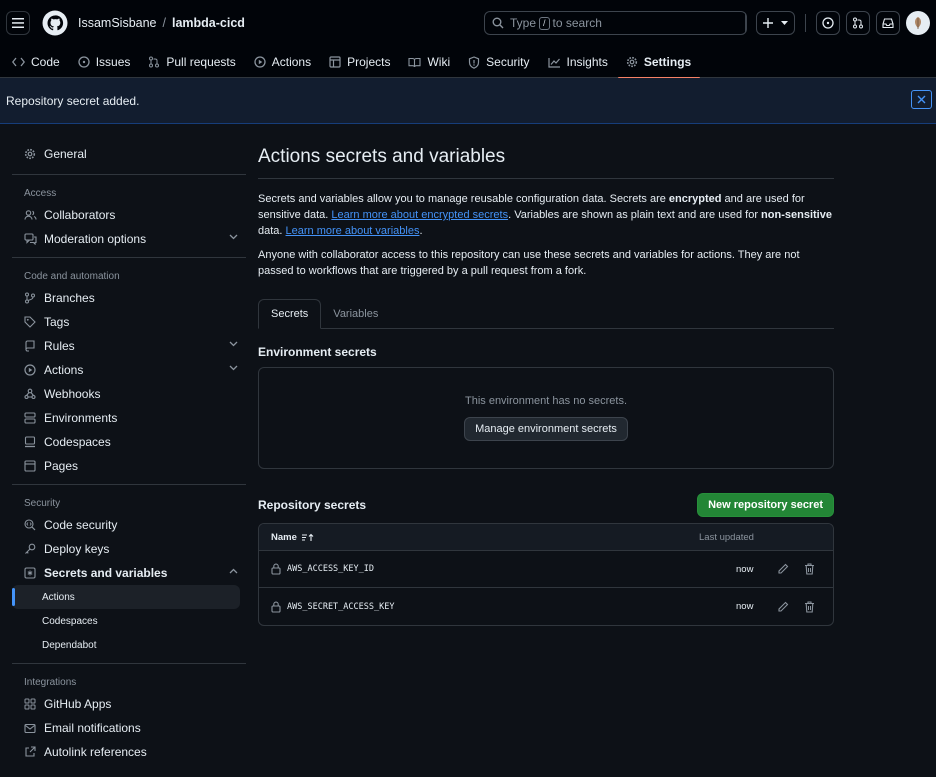 This screenshot has width=936, height=777. What do you see at coordinates (546, 160) in the screenshot?
I see `page-title: Actions secrets and variables` at bounding box center [546, 160].